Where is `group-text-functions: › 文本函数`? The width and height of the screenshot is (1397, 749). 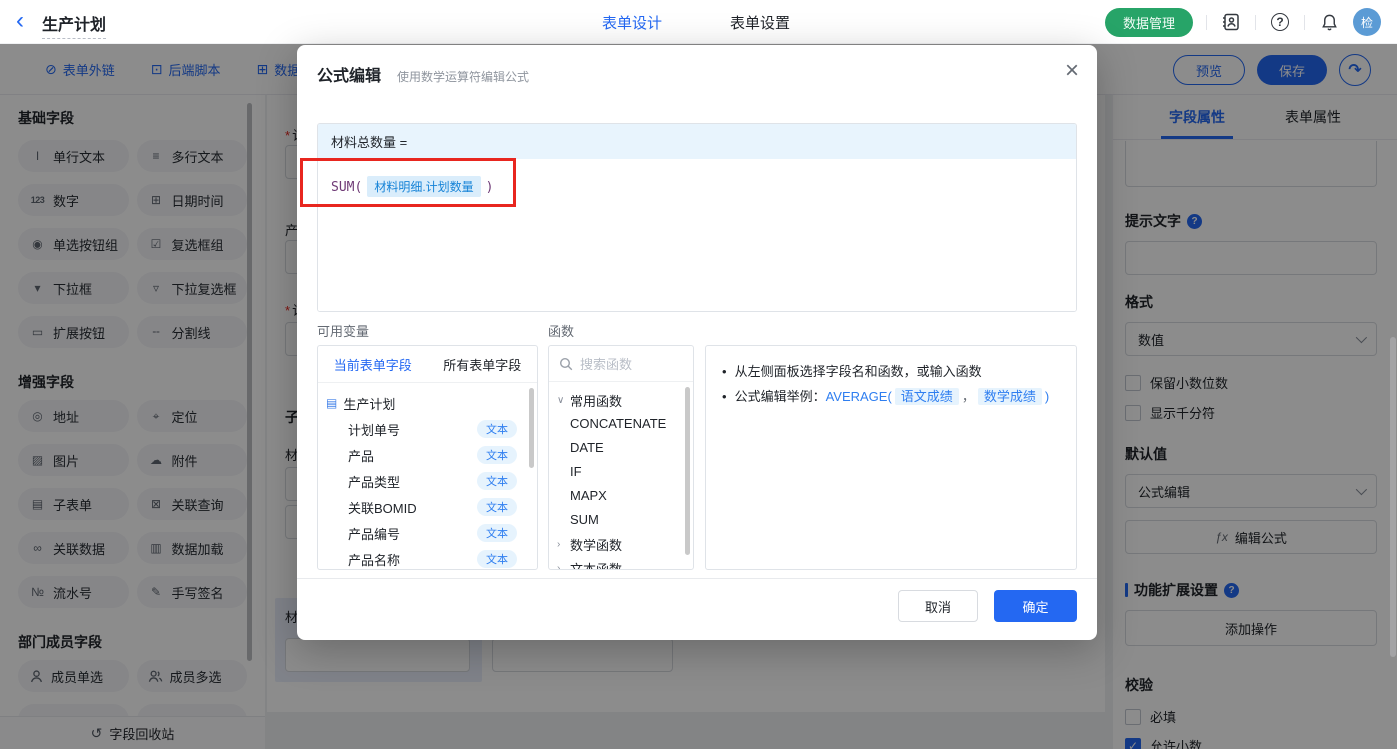 group-text-functions: › 文本函数 is located at coordinates (621, 563).